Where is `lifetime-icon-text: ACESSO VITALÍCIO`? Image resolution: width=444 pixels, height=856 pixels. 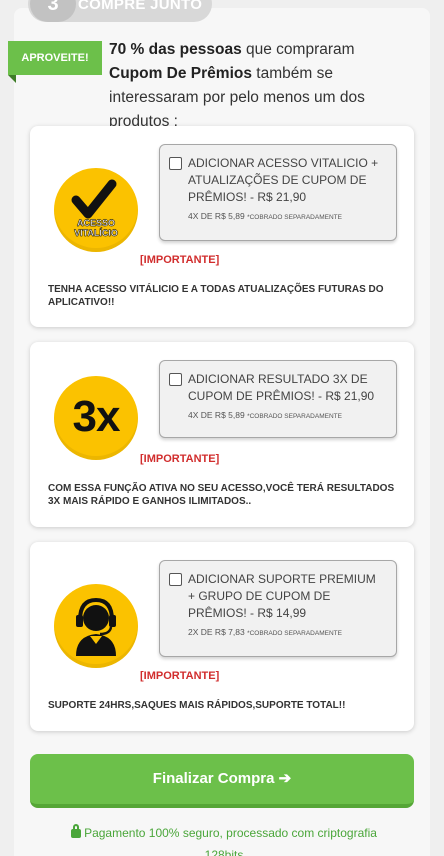
lifetime-icon-text: ACESSO VITALÍCIO is located at coordinates (96, 228).